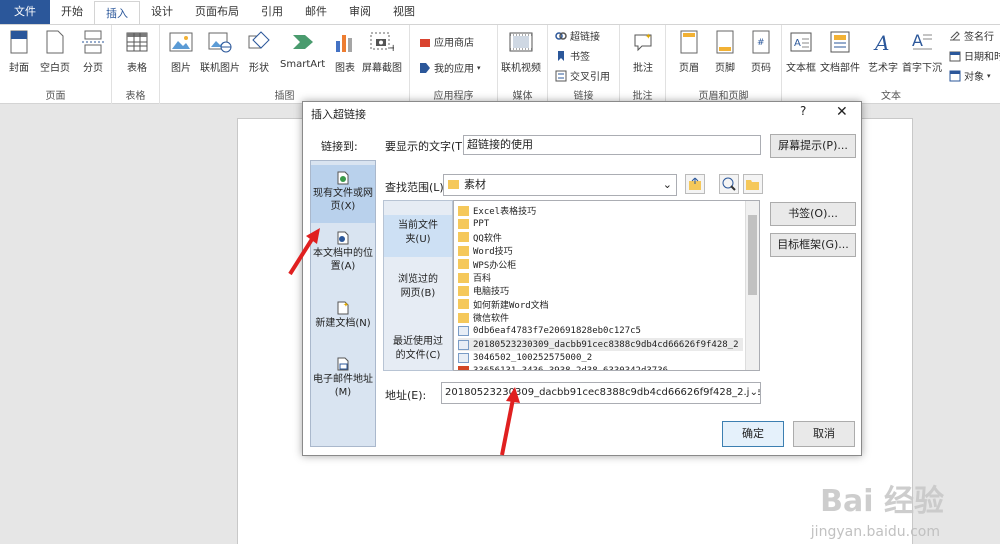 The width and height of the screenshot is (1000, 544). Describe the element at coordinates (259, 51) in the screenshot. I see `shapes-button: 形状` at that location.